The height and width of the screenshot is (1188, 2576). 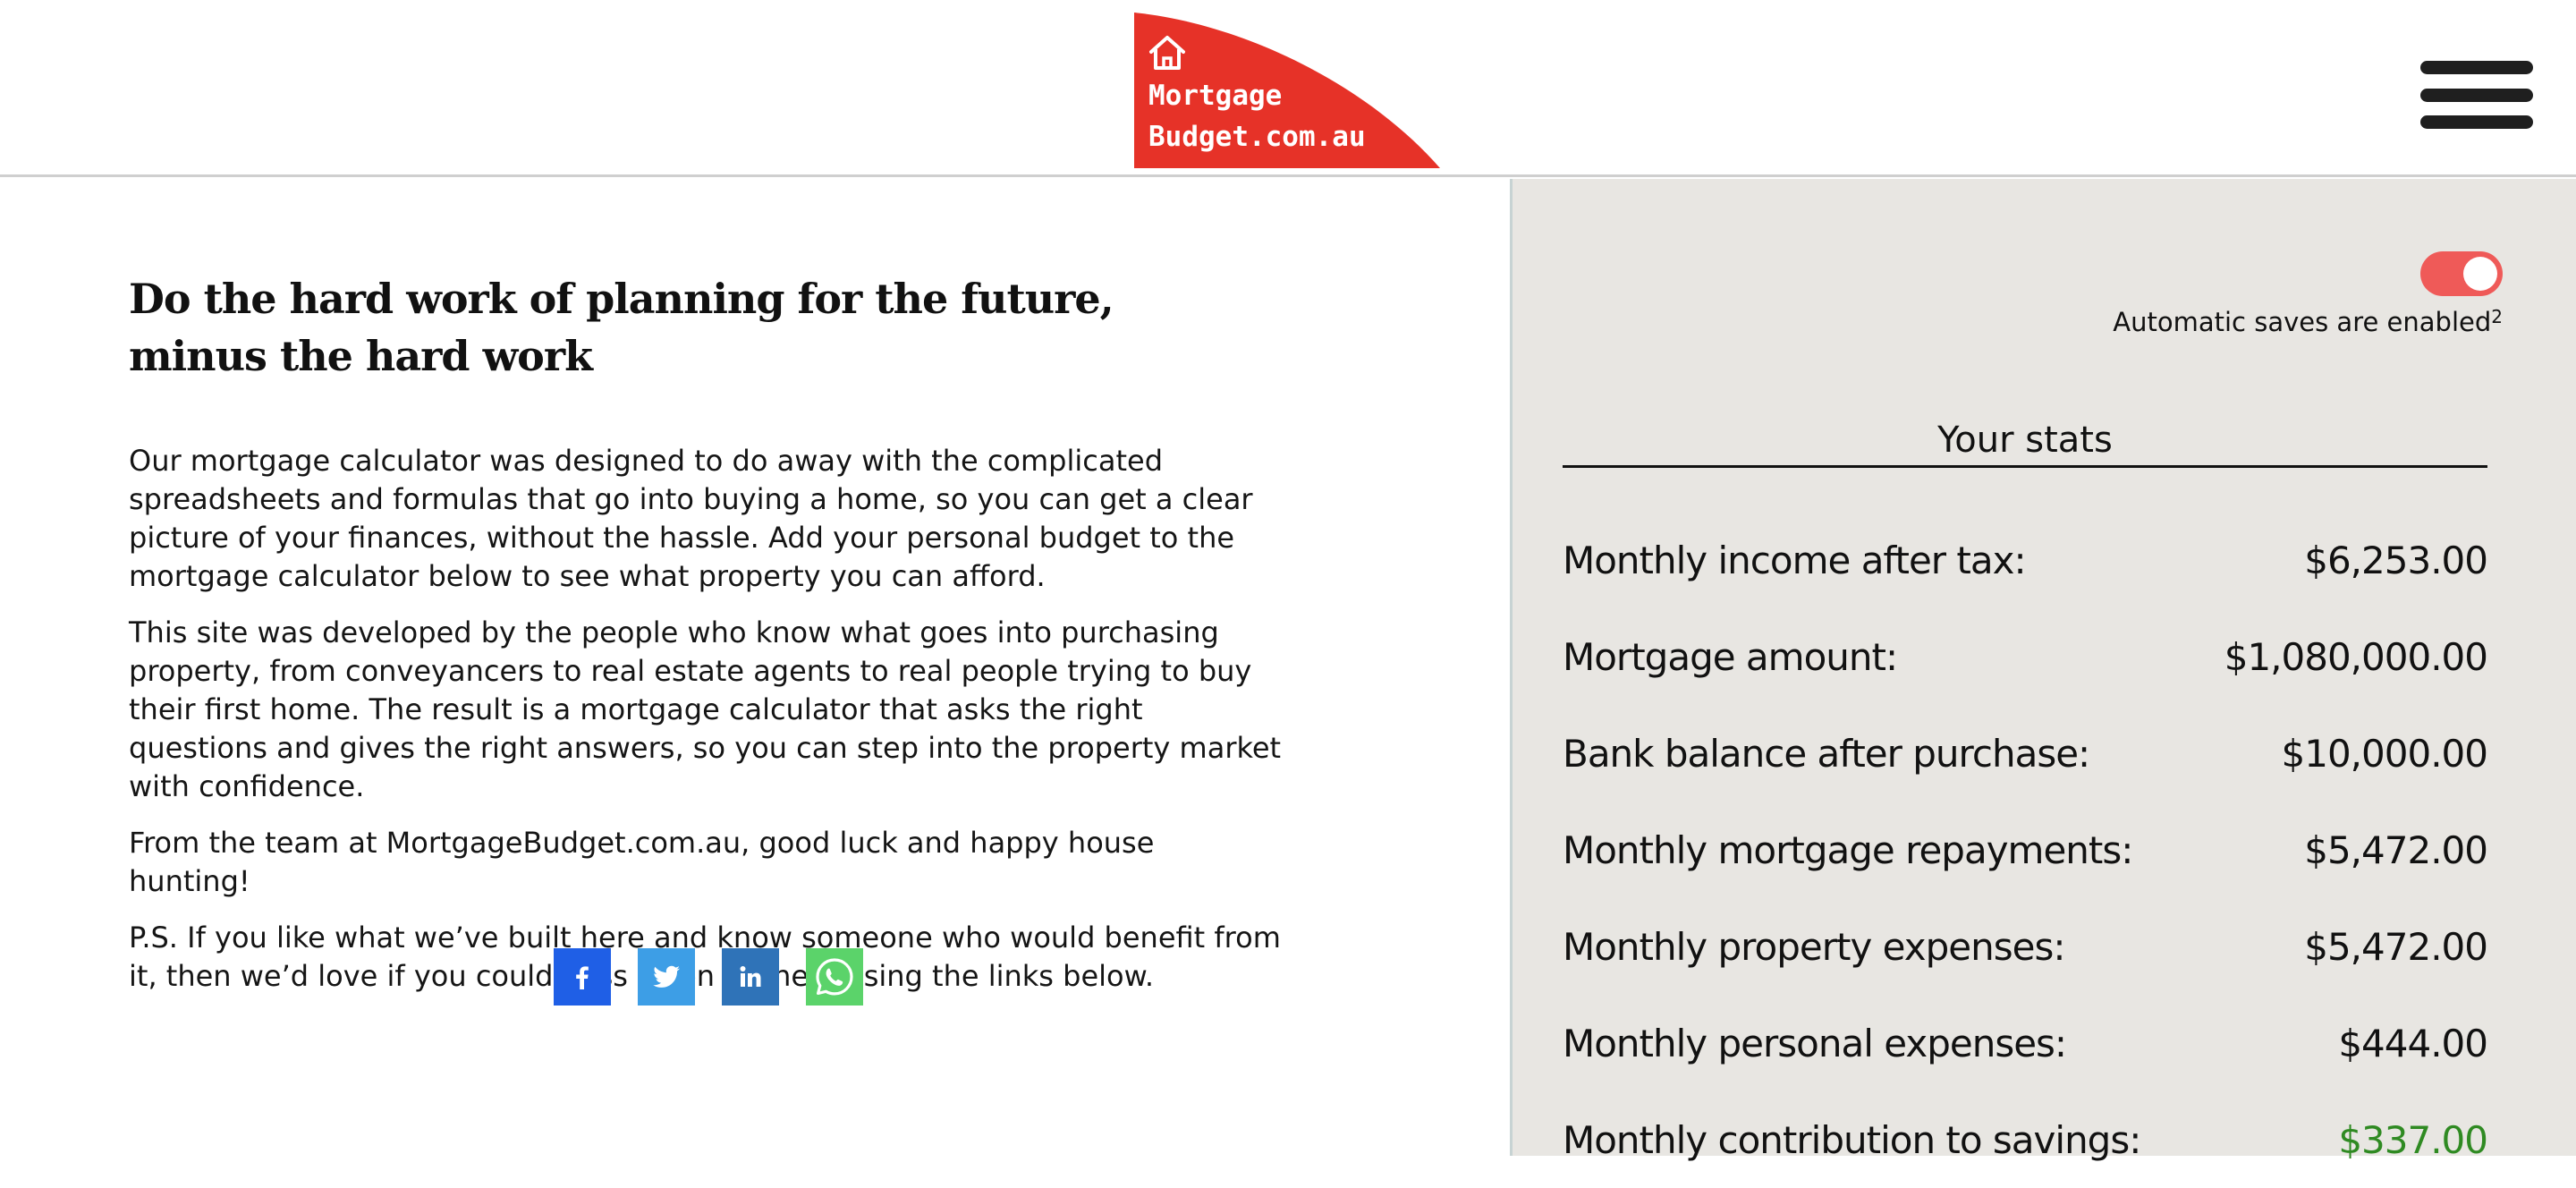 I want to click on twitter-share-button, so click(x=666, y=977).